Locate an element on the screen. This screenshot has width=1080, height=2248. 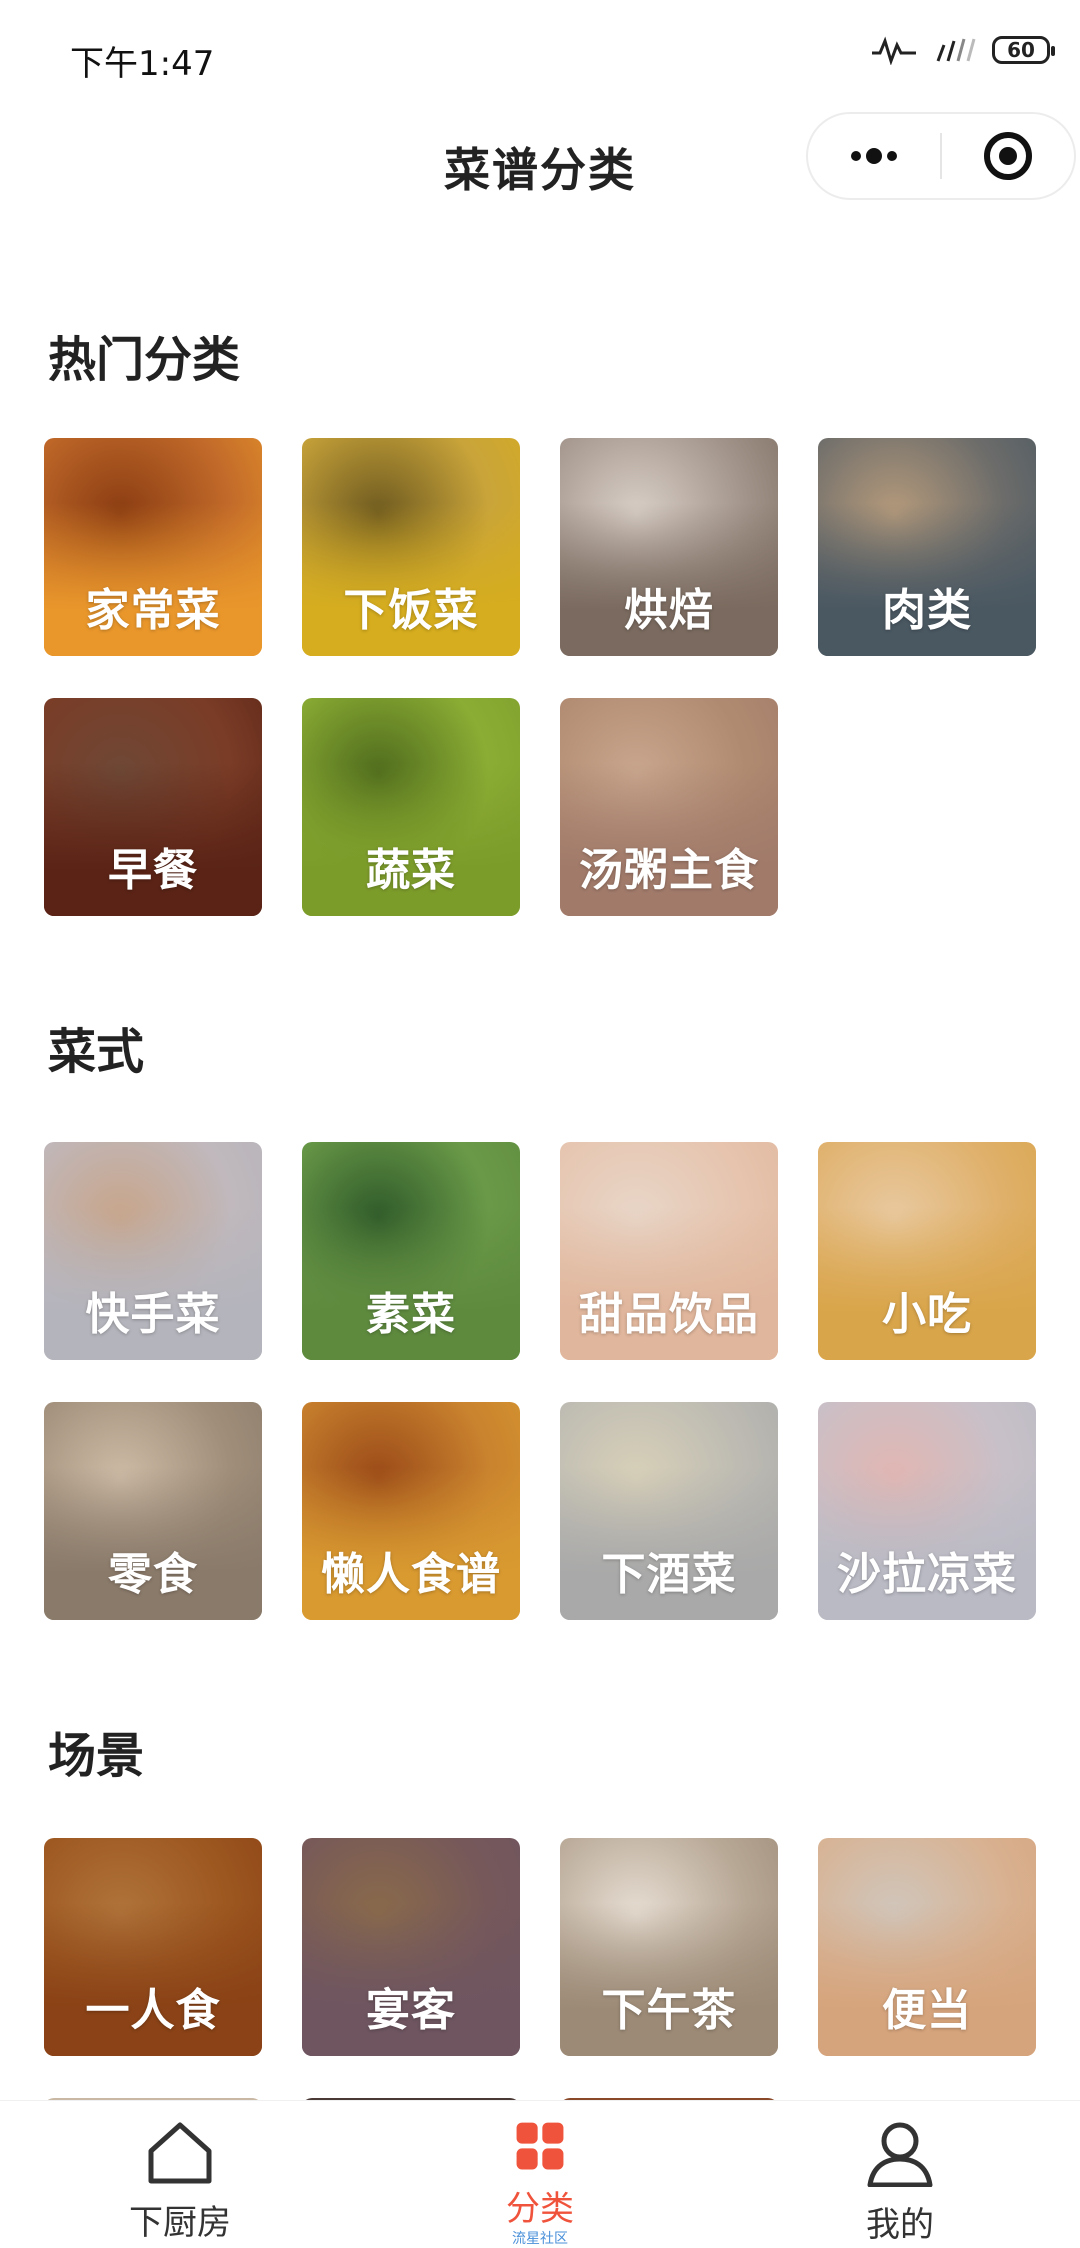
section-title-scene: 场景 is located at coordinates (96, 1756).